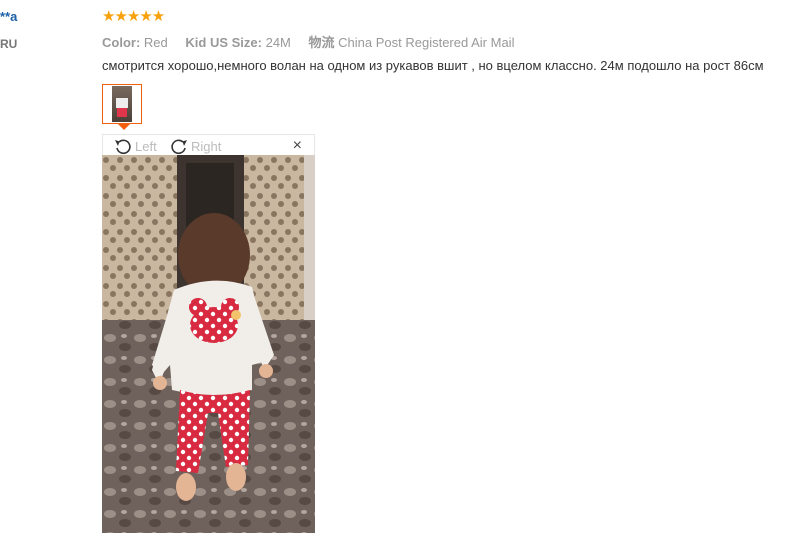  What do you see at coordinates (8, 16) in the screenshot?
I see `reviewer-name: **a` at bounding box center [8, 16].